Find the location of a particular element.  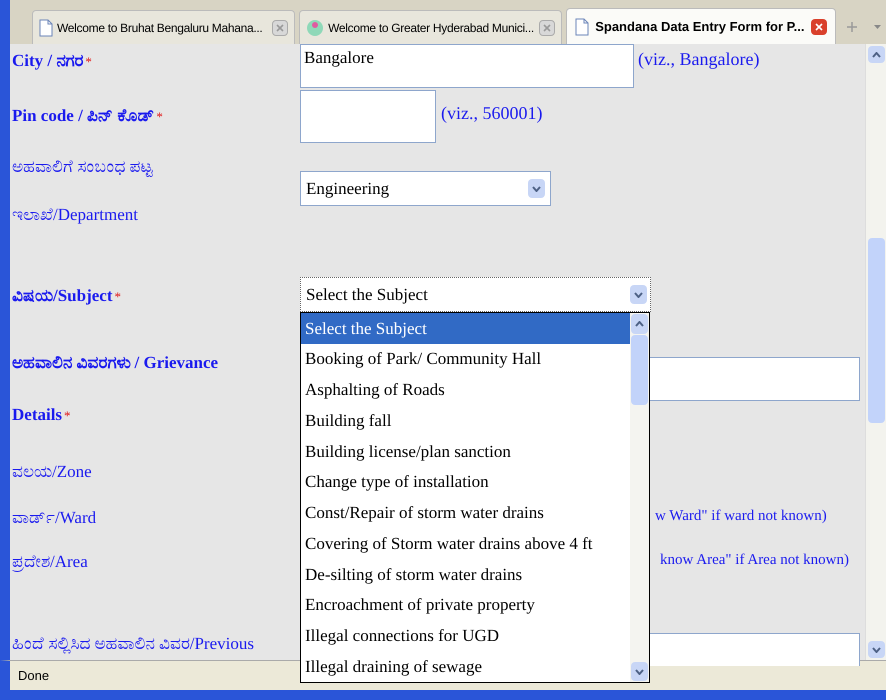

field-label: ಇಲಾಖೆ/Department is located at coordinates (75, 215).